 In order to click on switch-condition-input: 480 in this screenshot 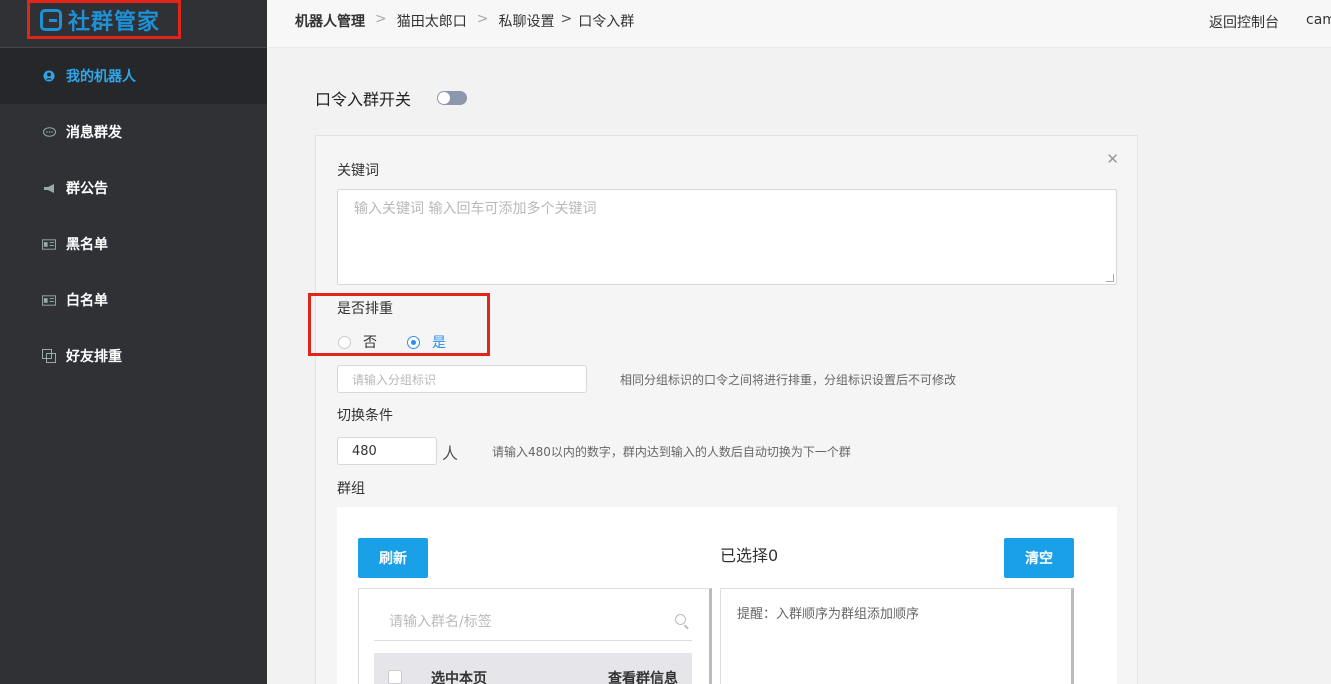, I will do `click(387, 451)`.